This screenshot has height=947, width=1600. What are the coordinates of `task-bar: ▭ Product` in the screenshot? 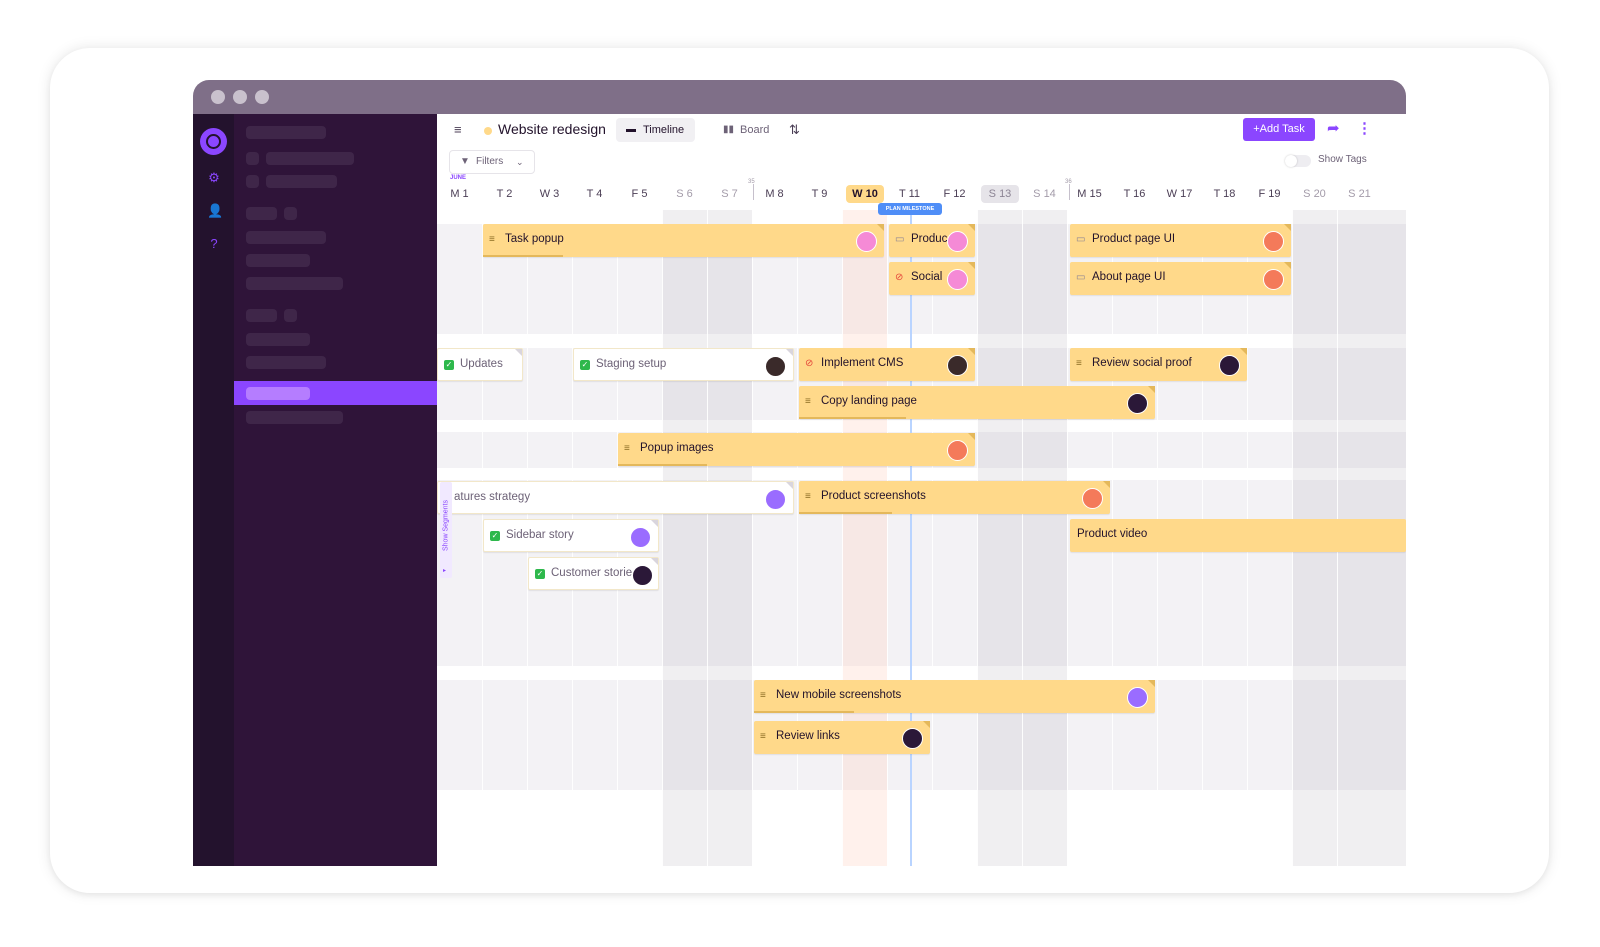 It's located at (932, 240).